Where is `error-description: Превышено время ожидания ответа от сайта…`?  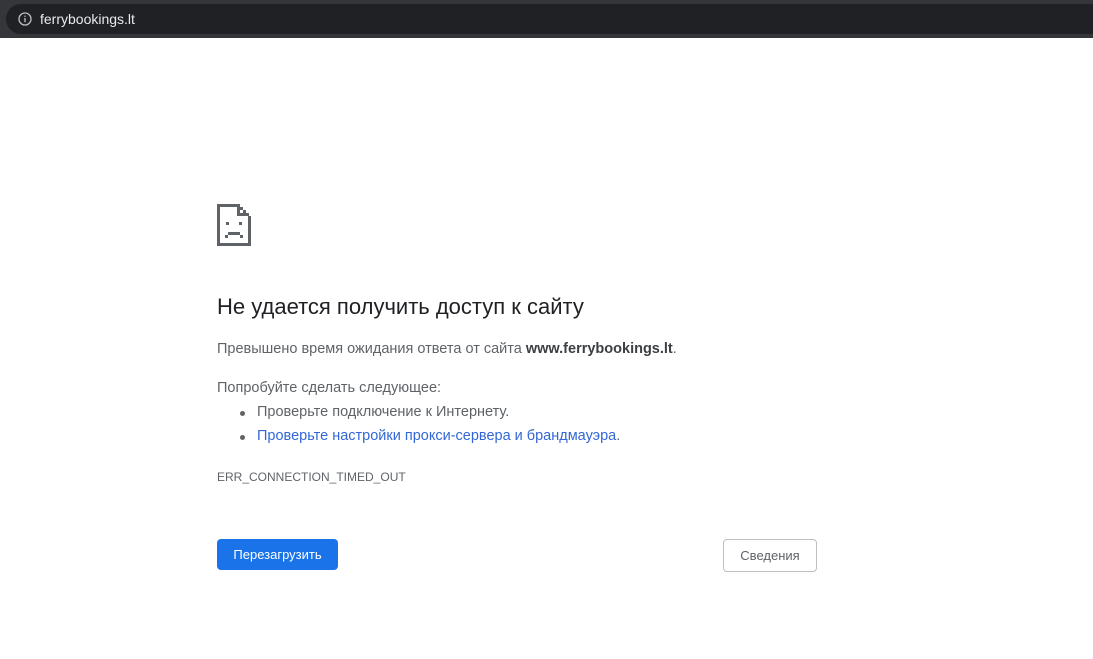
error-description: Превышено время ожидания ответа от сайта… is located at coordinates (567, 349).